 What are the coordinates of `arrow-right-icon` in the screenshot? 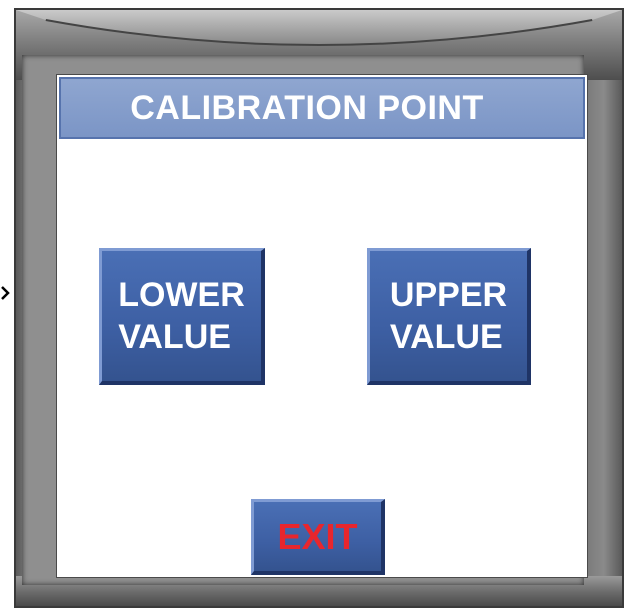 It's located at (5, 293).